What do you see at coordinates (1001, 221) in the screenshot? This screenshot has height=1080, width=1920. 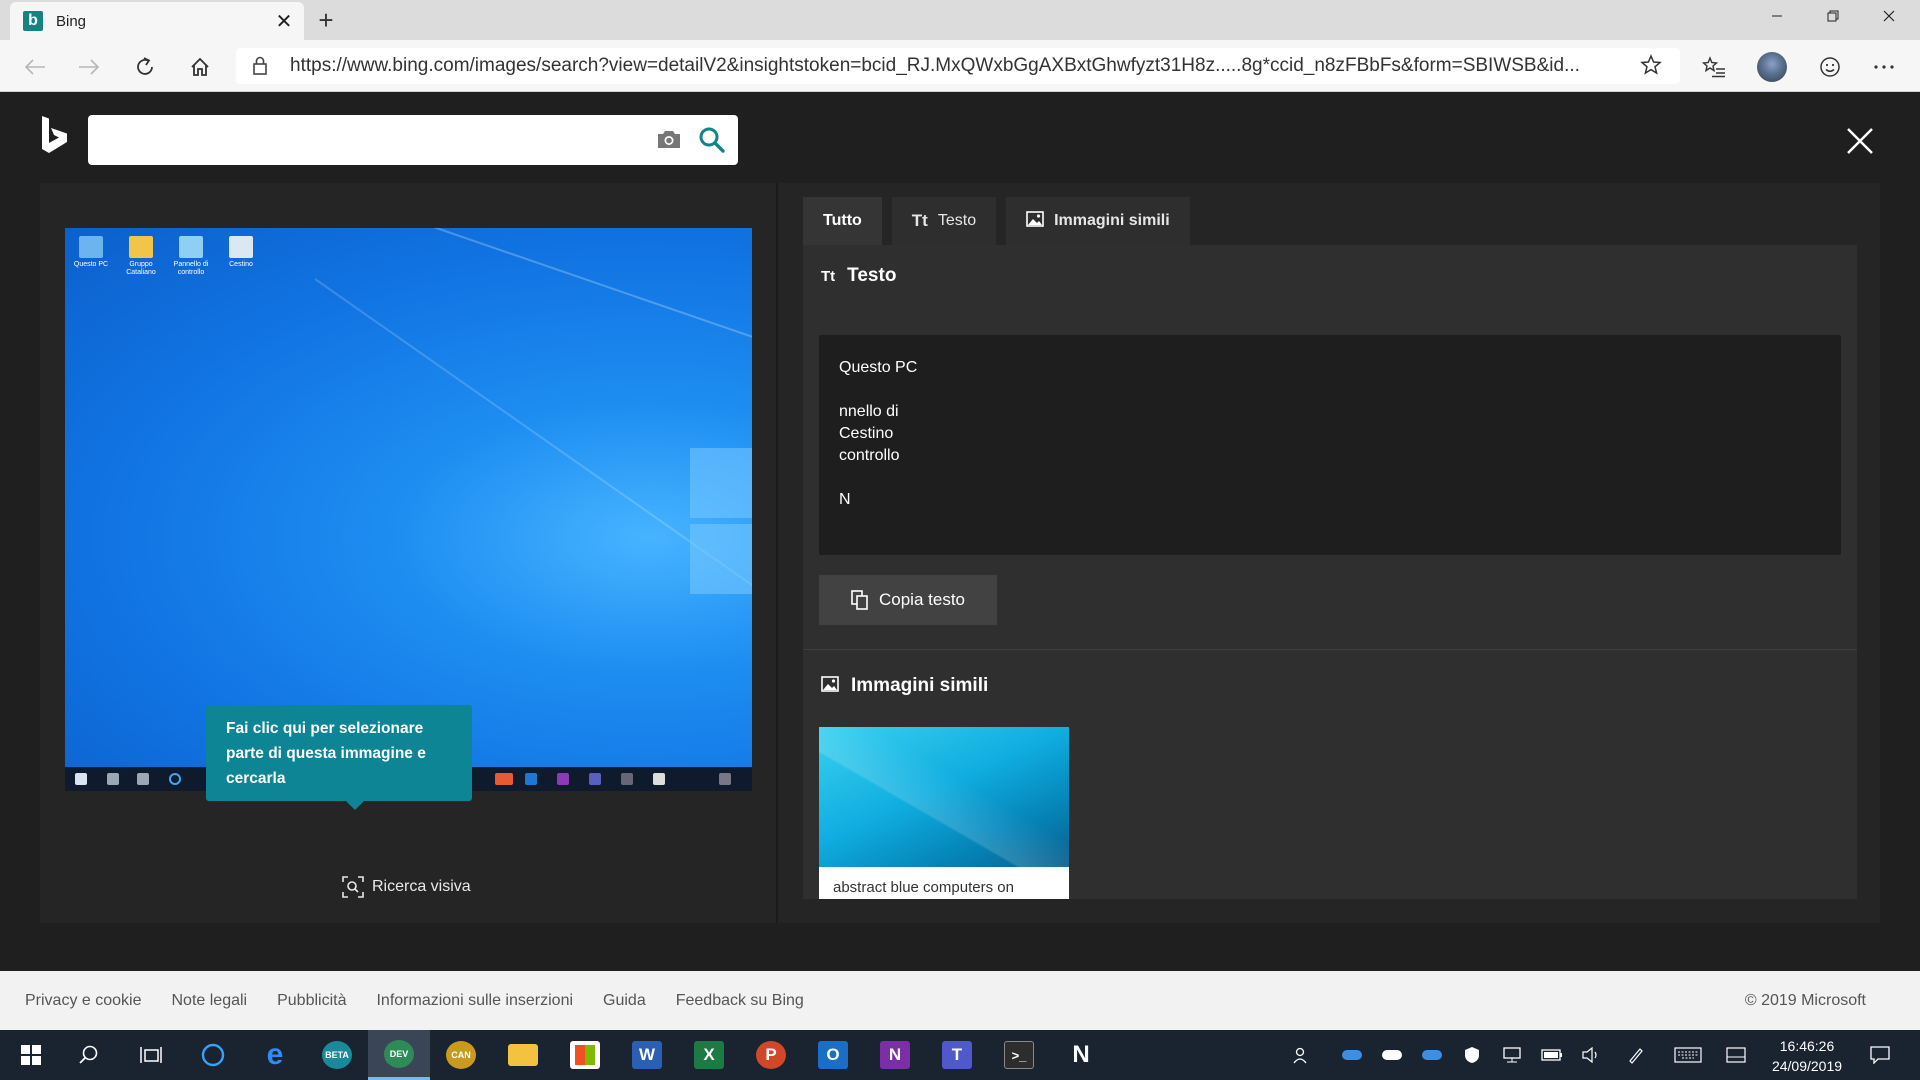 I see `insights-tabs: Tutto Tt Testo Immagini simili` at bounding box center [1001, 221].